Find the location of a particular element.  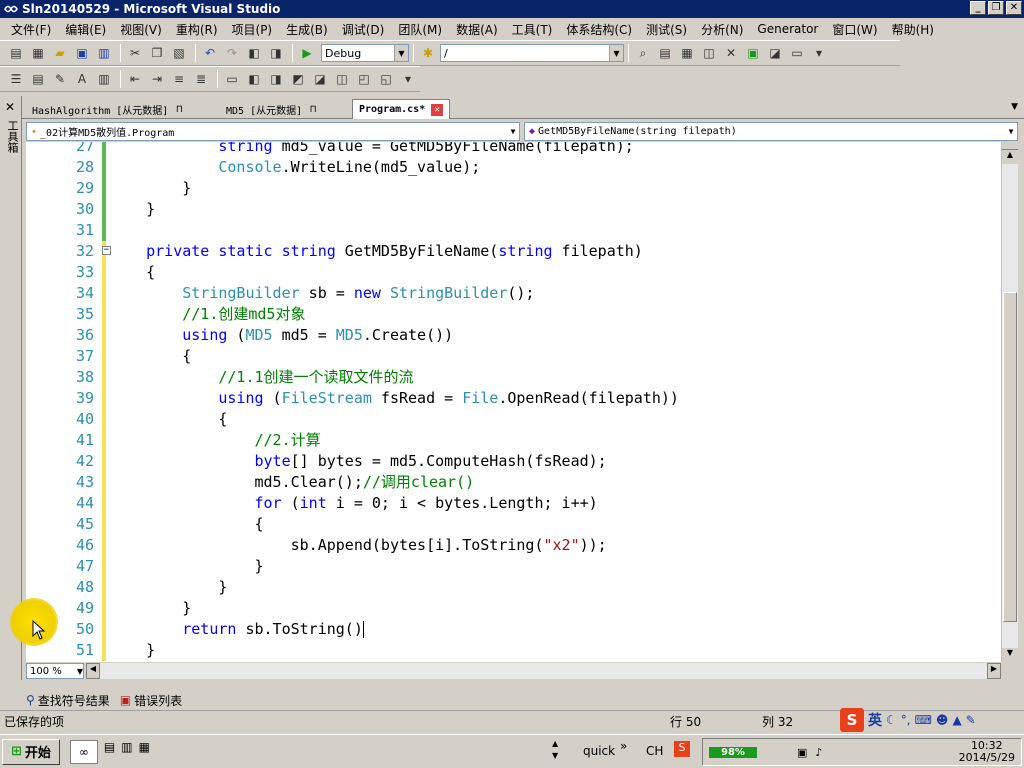

scrollbar-thumb is located at coordinates (1010, 457).